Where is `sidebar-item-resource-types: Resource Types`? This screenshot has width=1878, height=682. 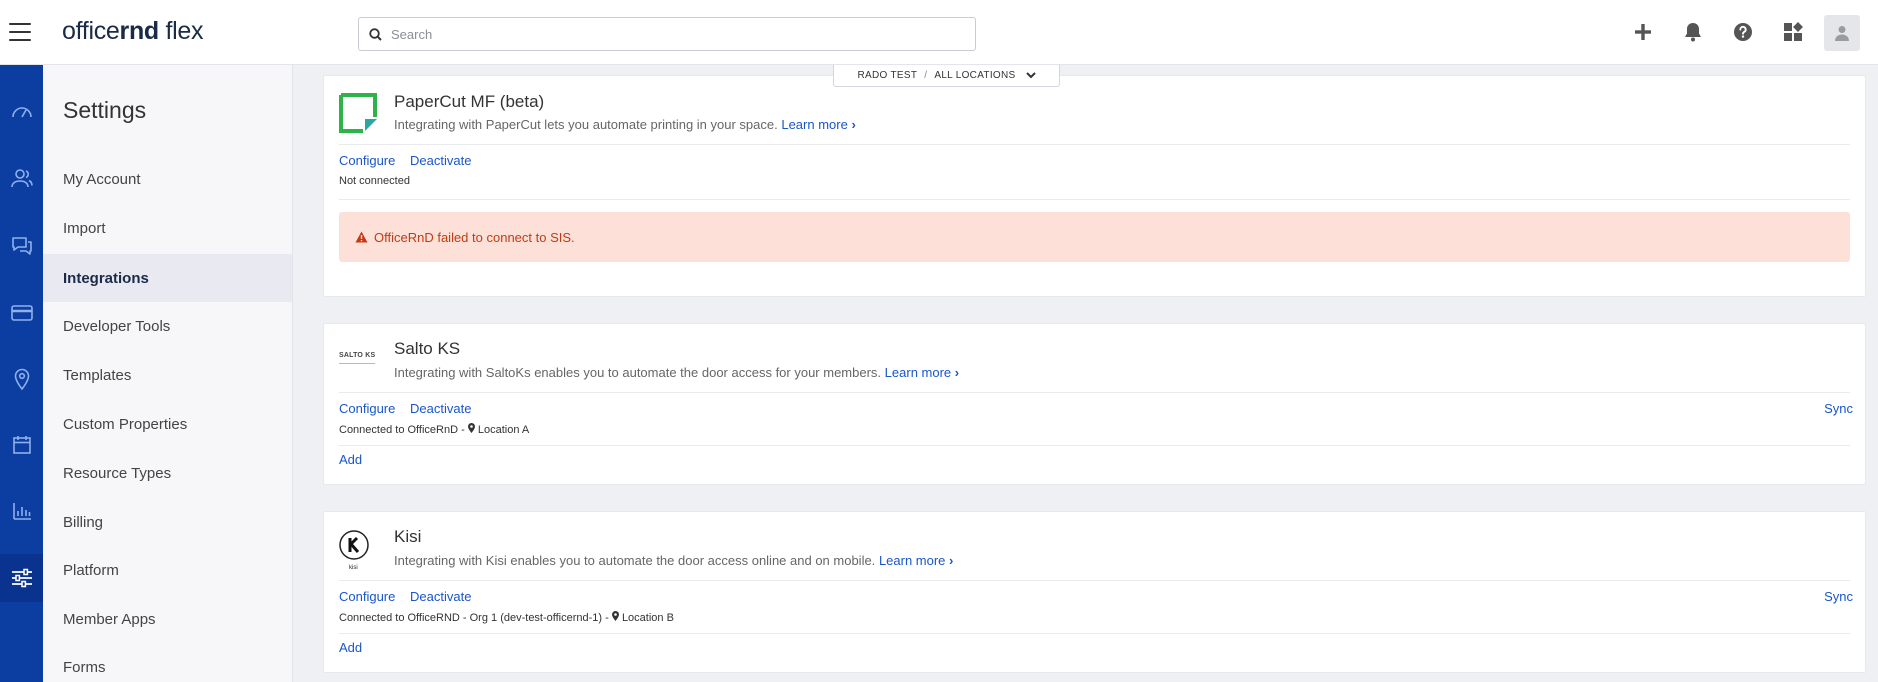
sidebar-item-resource-types: Resource Types is located at coordinates (167, 473).